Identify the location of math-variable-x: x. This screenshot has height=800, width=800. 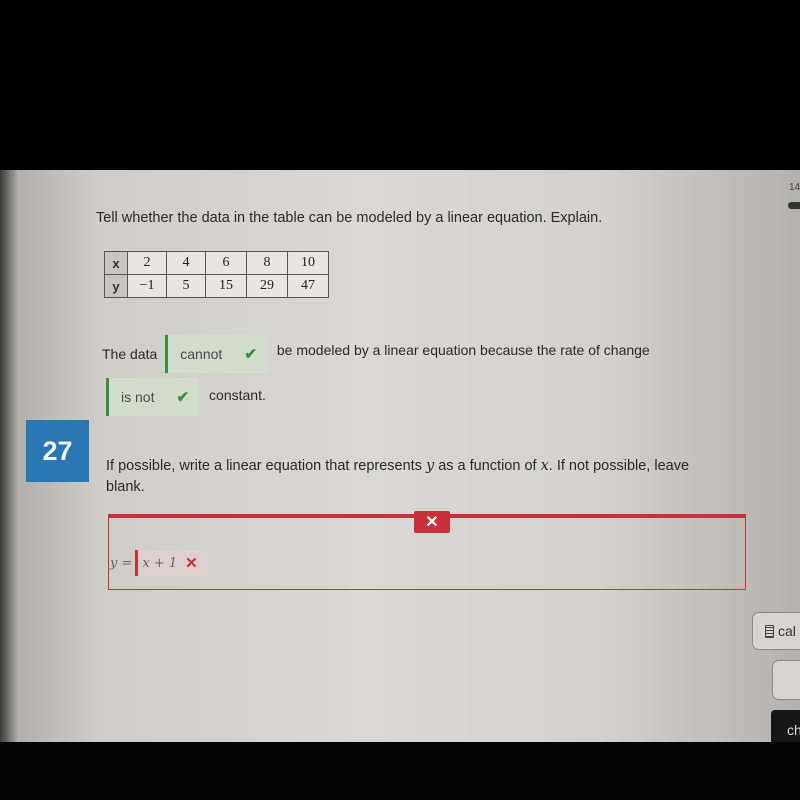
(544, 466).